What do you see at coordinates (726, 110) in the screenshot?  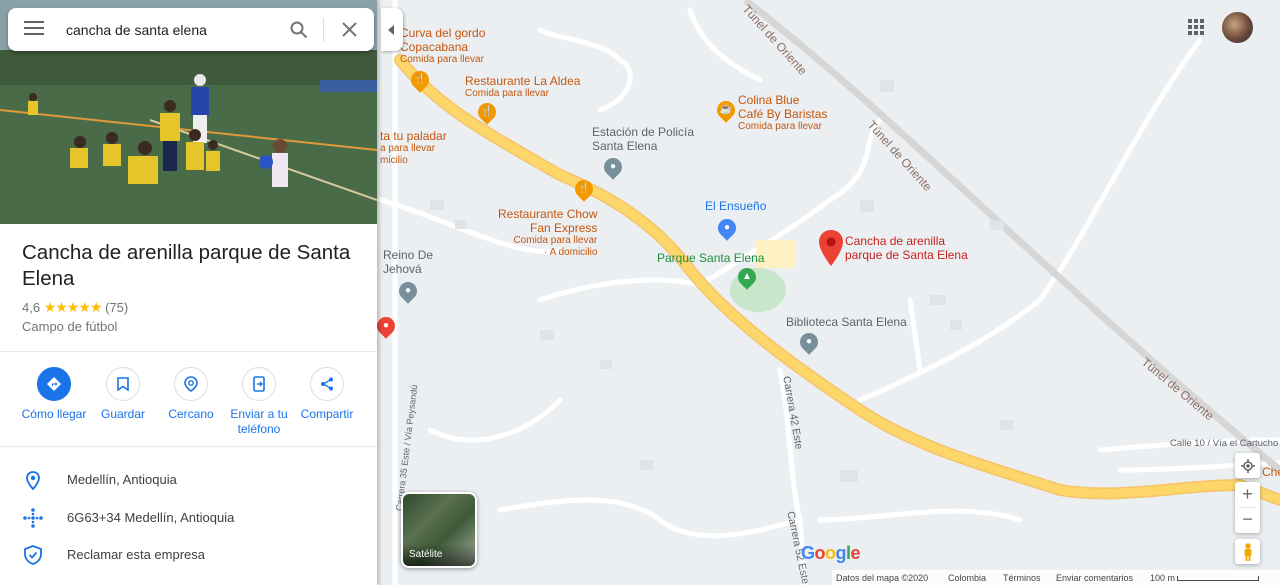 I see `cafe-pin-icon: ☕` at bounding box center [726, 110].